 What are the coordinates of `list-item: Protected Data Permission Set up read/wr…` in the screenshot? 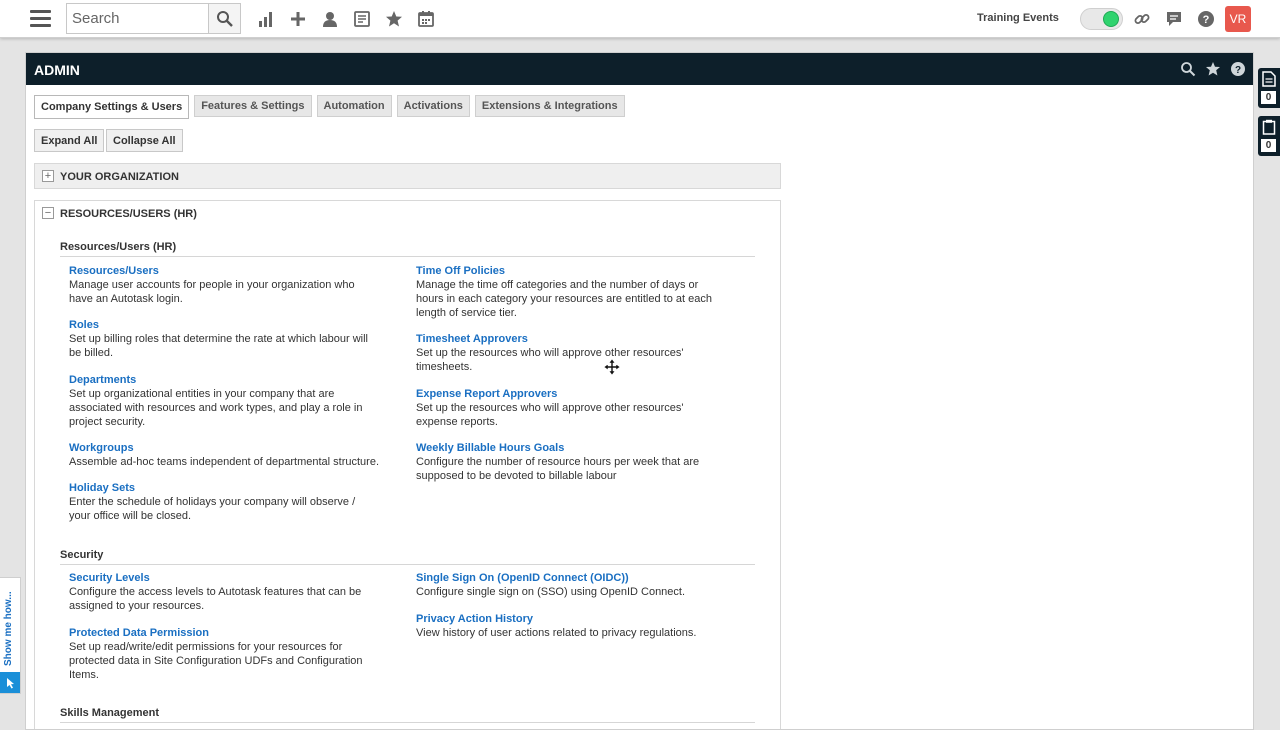 It's located at (224, 654).